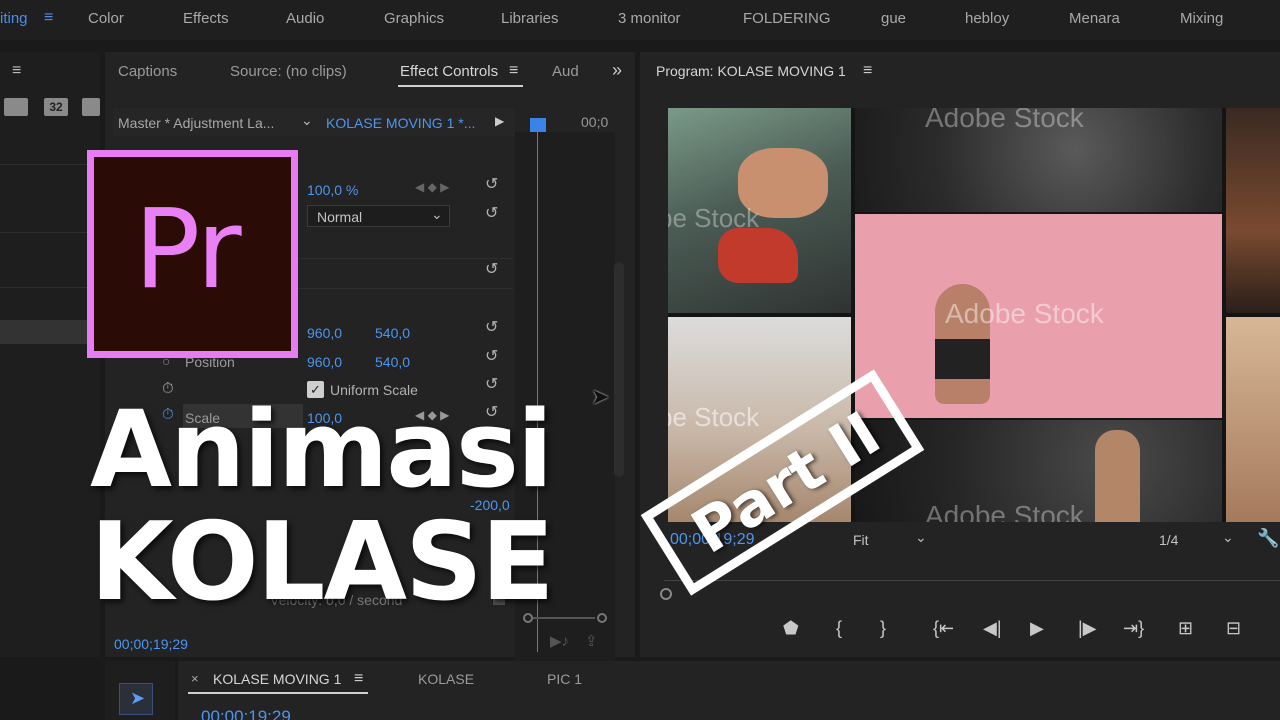 Image resolution: width=1280 pixels, height=720 pixels. What do you see at coordinates (992, 628) in the screenshot?
I see `step-back-icon: ◀|` at bounding box center [992, 628].